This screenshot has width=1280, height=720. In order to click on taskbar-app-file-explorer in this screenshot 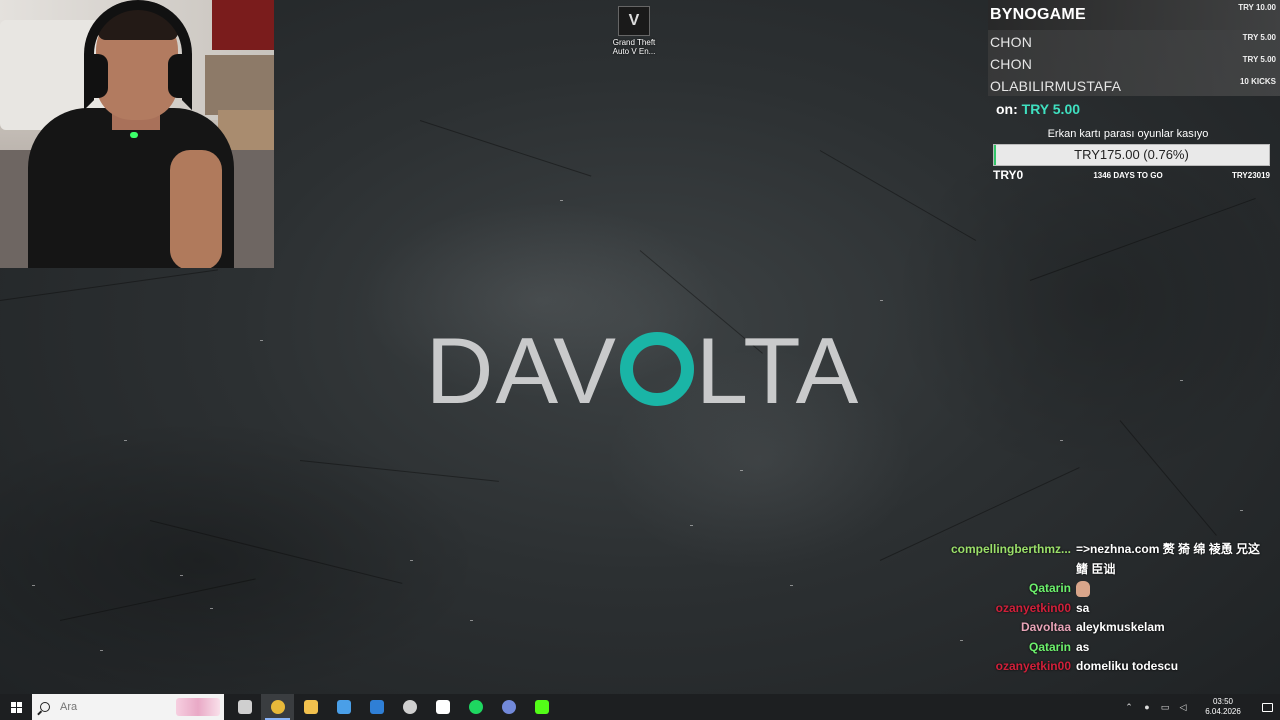, I will do `click(310, 707)`.